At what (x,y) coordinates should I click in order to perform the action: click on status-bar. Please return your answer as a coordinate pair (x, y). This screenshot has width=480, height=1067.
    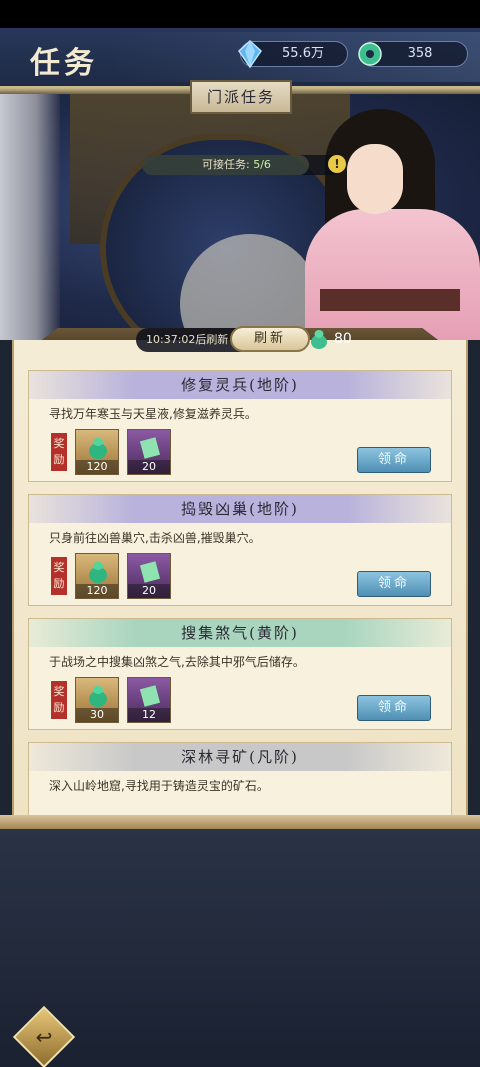
    Looking at the image, I should click on (240, 14).